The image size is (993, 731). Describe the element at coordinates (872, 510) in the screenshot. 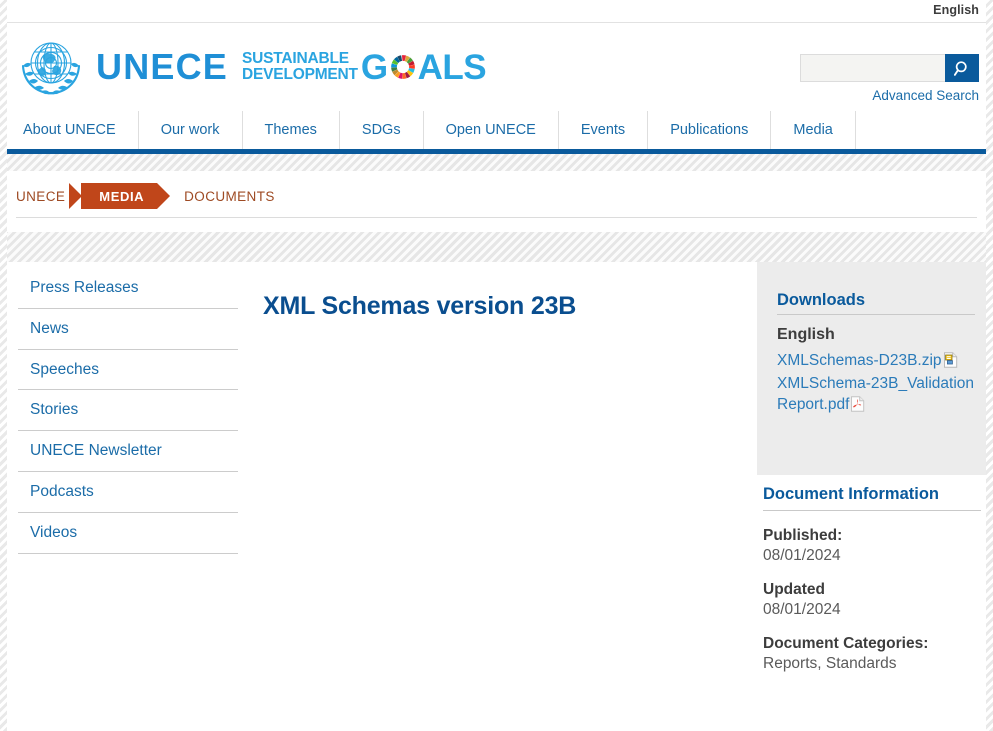

I see `document-information-divider` at that location.